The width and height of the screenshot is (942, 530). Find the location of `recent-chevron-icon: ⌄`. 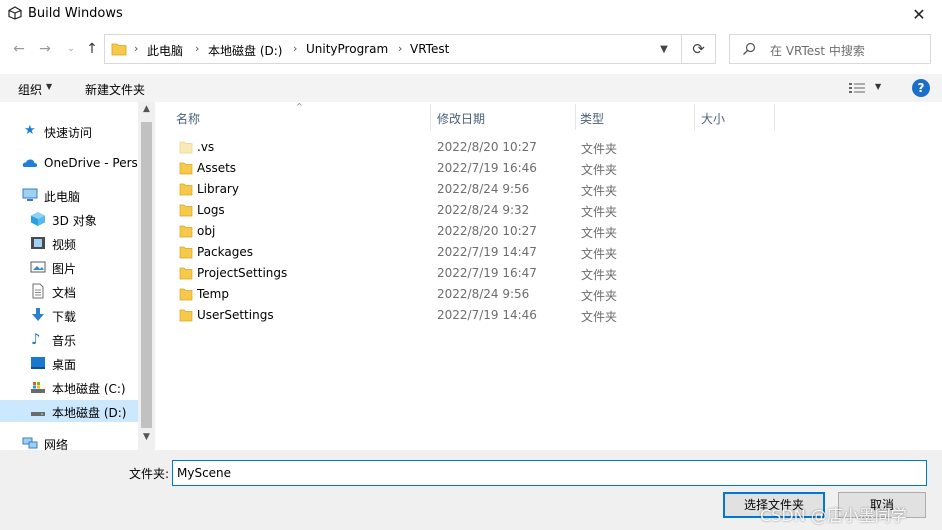

recent-chevron-icon: ⌄ is located at coordinates (71, 49).